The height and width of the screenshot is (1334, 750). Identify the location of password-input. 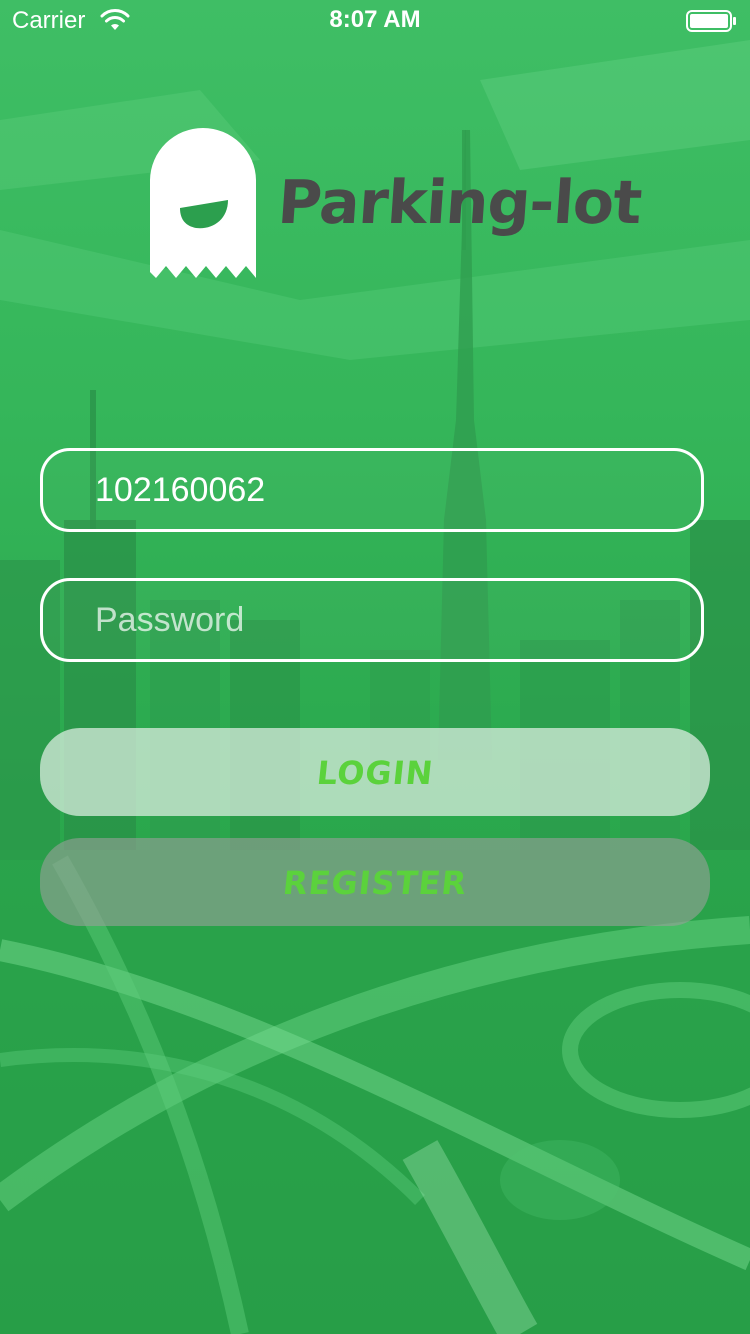
(385, 620).